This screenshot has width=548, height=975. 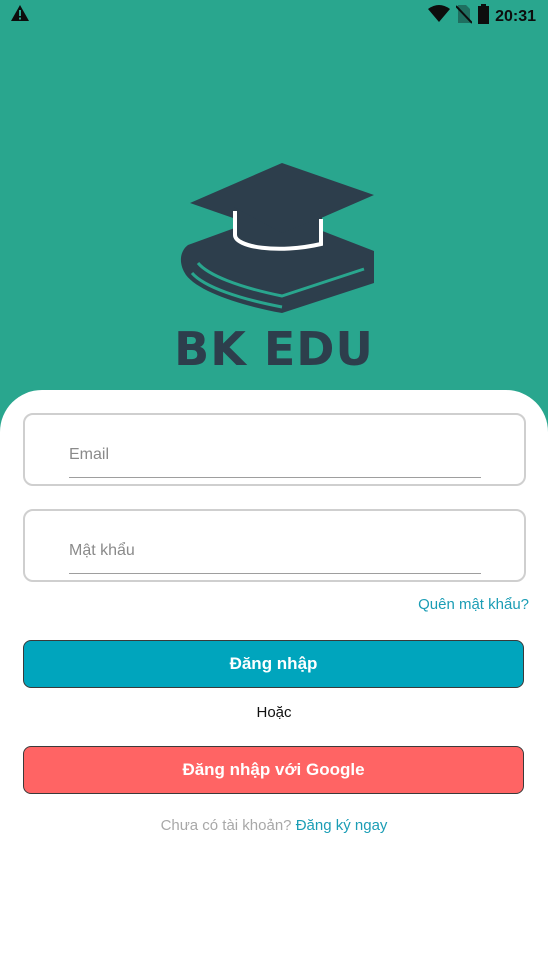 What do you see at coordinates (273, 664) in the screenshot?
I see `login-button: Đăng nhập` at bounding box center [273, 664].